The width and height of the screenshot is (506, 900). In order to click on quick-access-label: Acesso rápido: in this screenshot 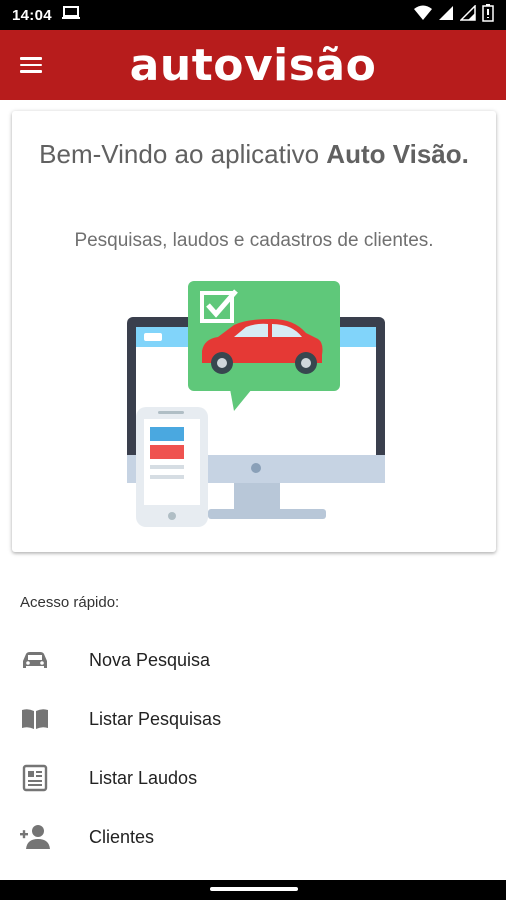, I will do `click(70, 602)`.